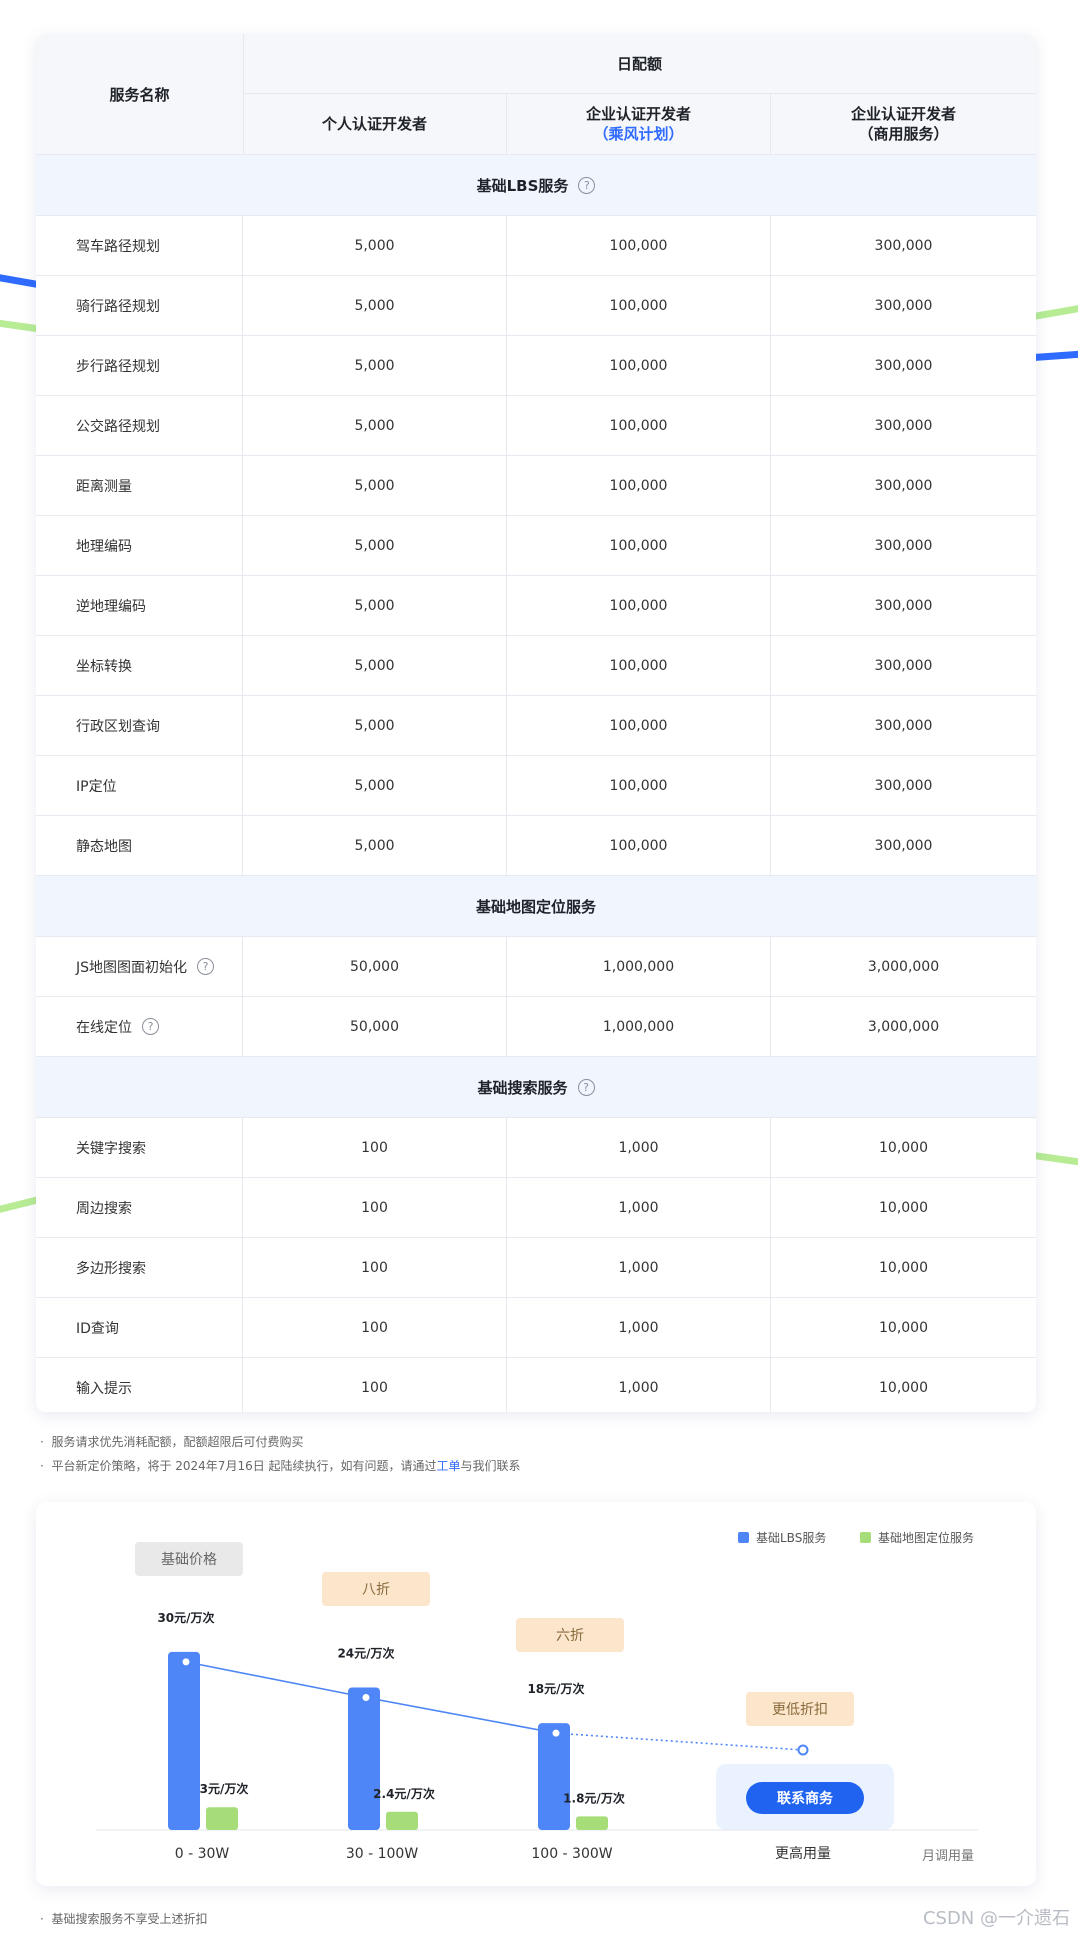 The image size is (1078, 1938). I want to click on table-row: 骑行路径规划 5,000 100,000 300,000, so click(536, 306).